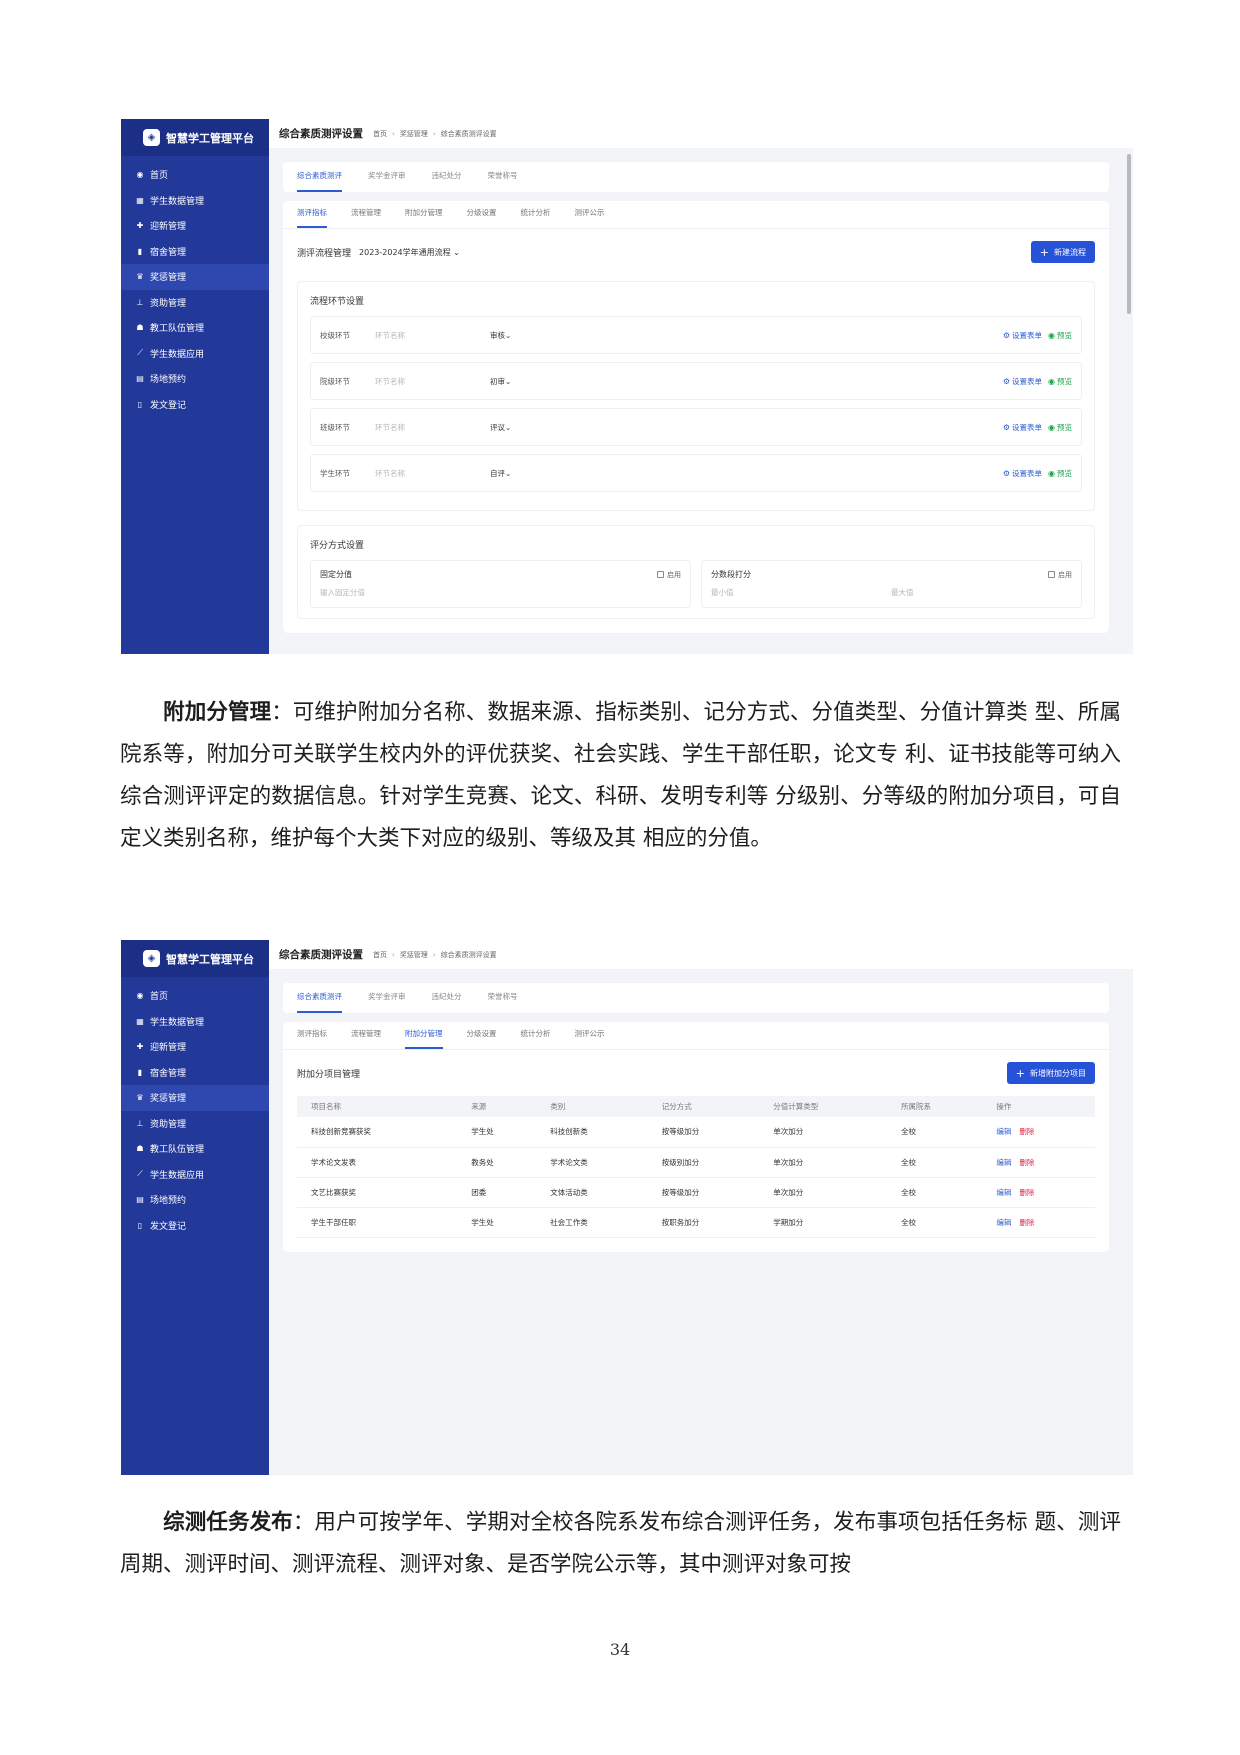 The width and height of the screenshot is (1240, 1755). I want to click on table-header: 项目名称 来源 类别 记分方式 分值计算类型 所属院系 操作, so click(696, 1106).